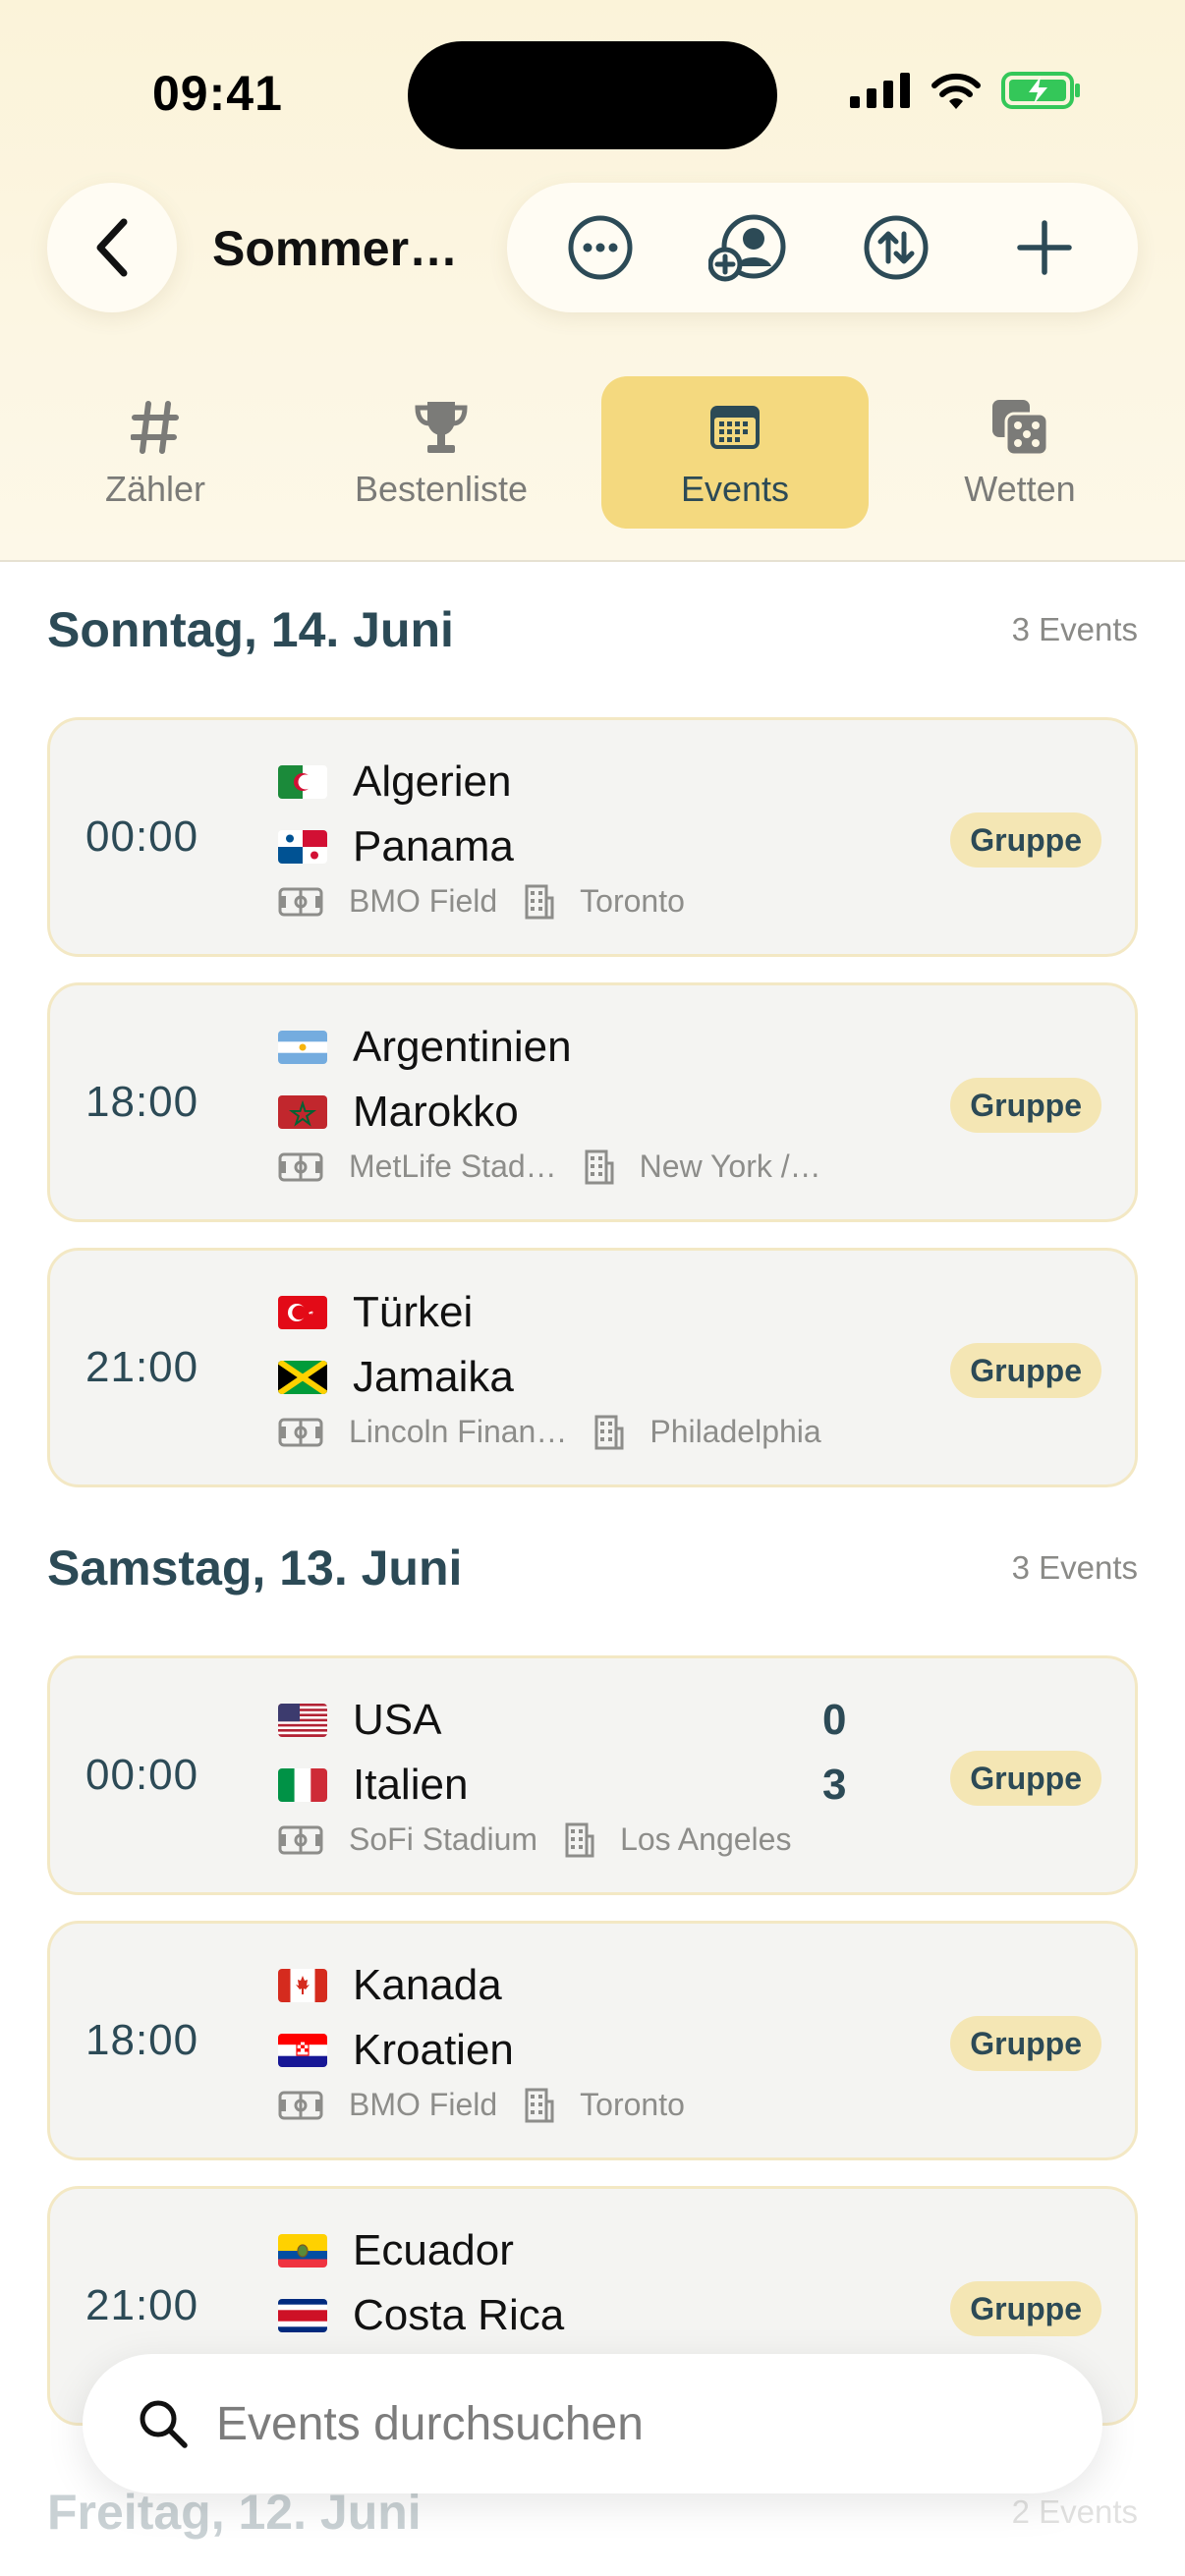 The width and height of the screenshot is (1185, 2576). Describe the element at coordinates (398, 1720) in the screenshot. I see `team-name: USA` at that location.